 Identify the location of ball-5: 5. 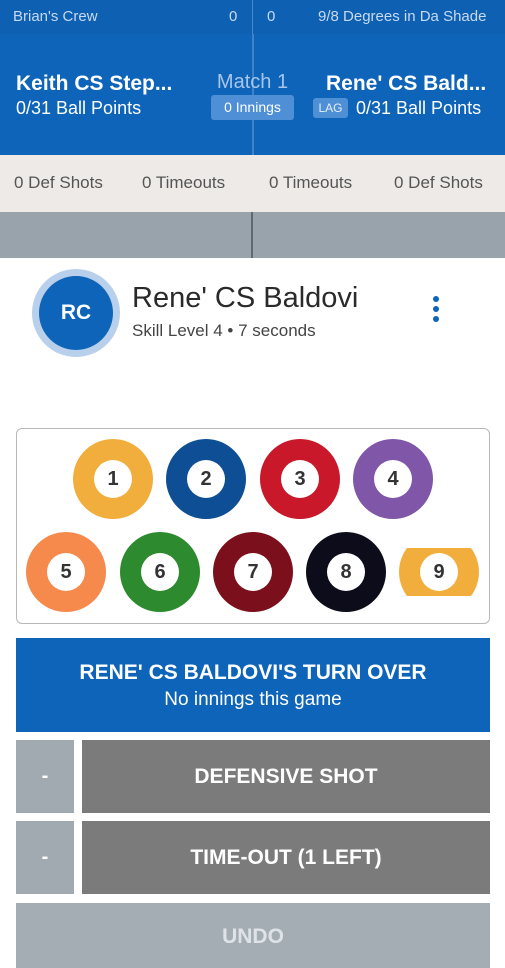
(66, 572).